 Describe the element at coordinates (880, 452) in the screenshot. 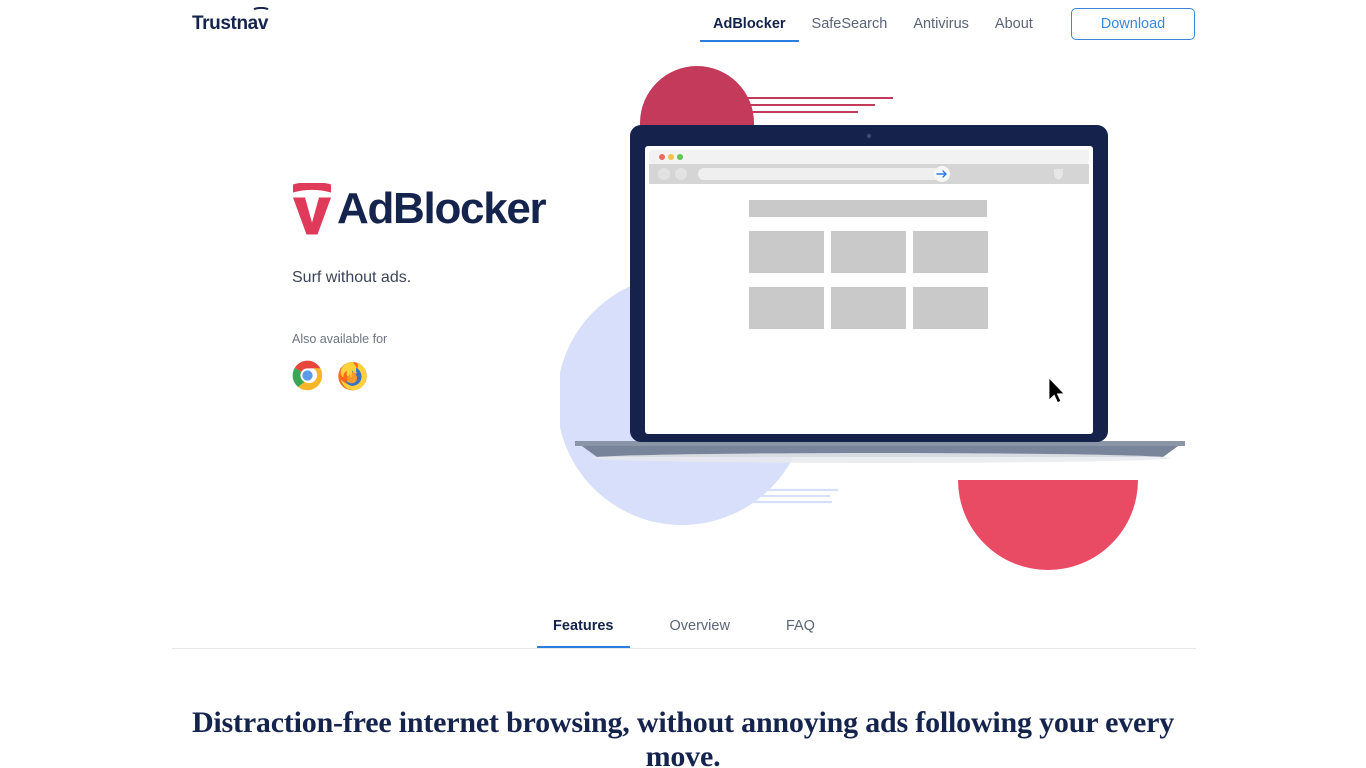

I see `laptop-base` at that location.